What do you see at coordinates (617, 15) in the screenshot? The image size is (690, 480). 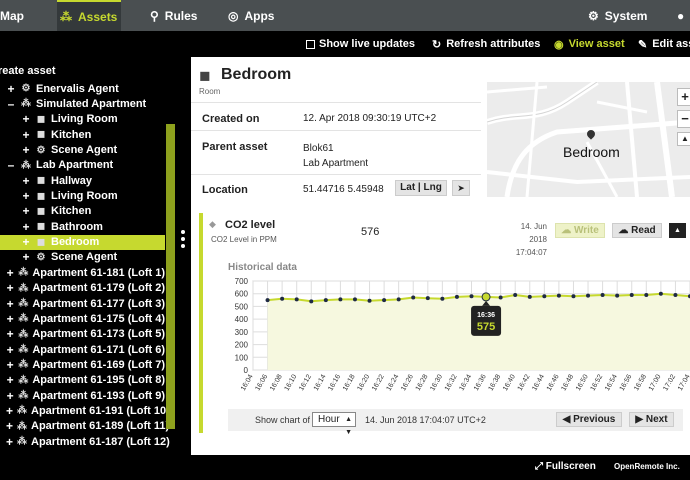 I see `nav-system: ⚙ System` at bounding box center [617, 15].